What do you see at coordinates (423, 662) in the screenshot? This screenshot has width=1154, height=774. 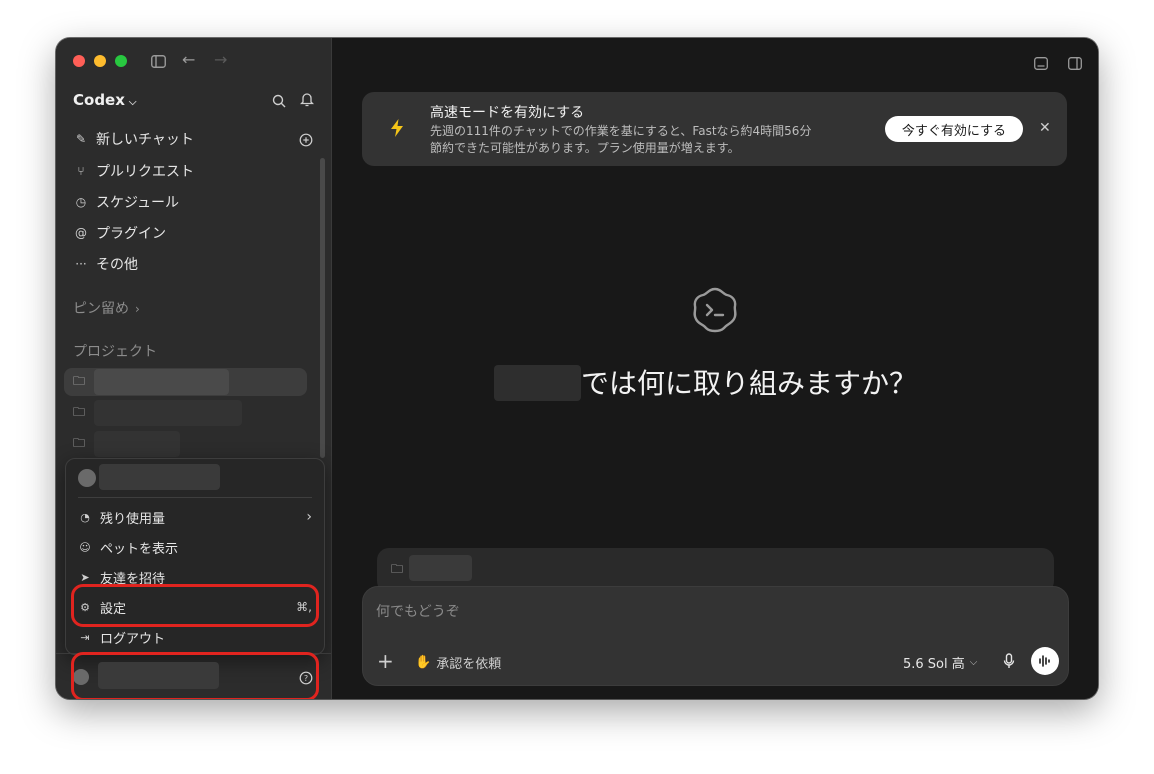 I see `hand-icon: ✋` at bounding box center [423, 662].